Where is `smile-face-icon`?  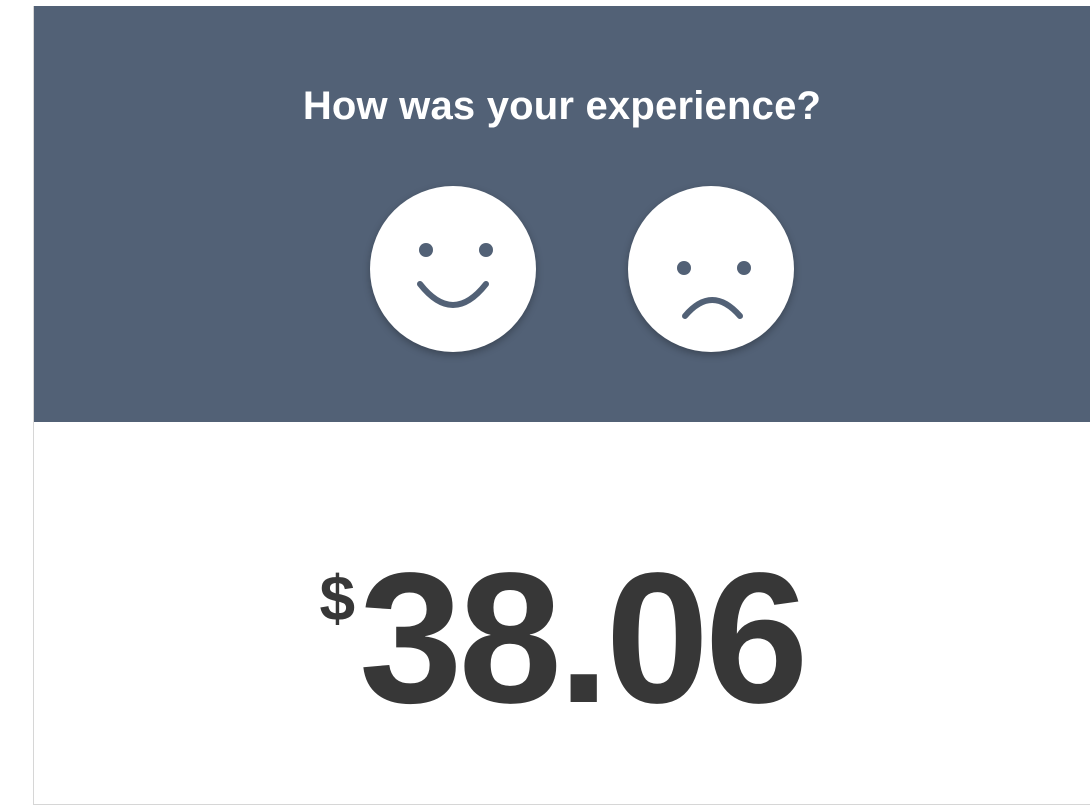
smile-face-icon is located at coordinates (455, 275).